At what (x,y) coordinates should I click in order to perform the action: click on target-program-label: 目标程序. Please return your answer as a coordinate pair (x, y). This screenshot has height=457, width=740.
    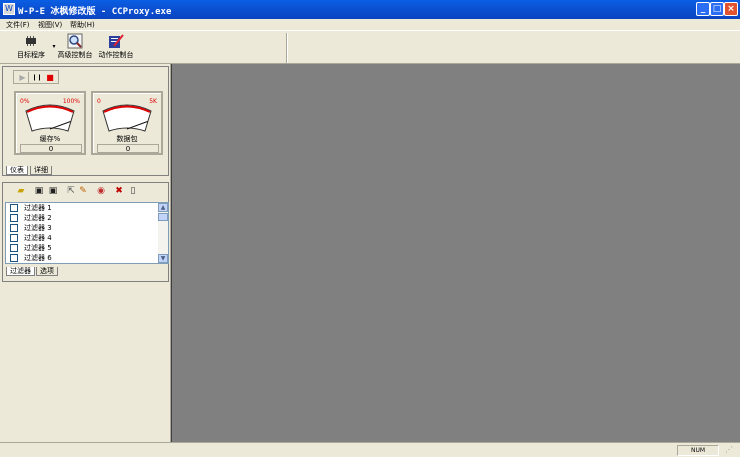
    Looking at the image, I should click on (31, 55).